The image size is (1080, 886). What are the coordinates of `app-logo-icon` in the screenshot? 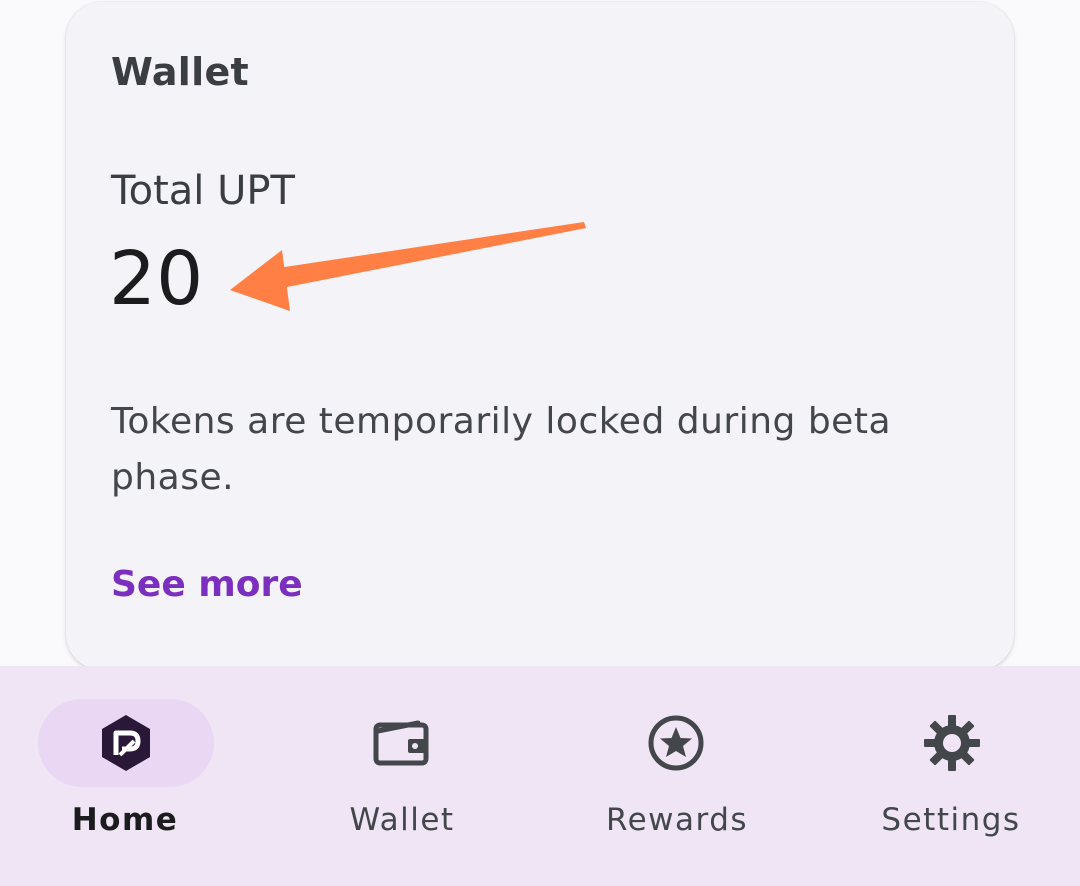 It's located at (126, 743).